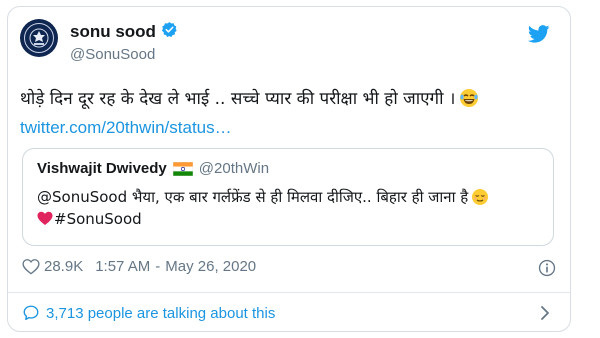 The image size is (600, 338). I want to click on quoted-author-handle: @20thWin, so click(234, 168).